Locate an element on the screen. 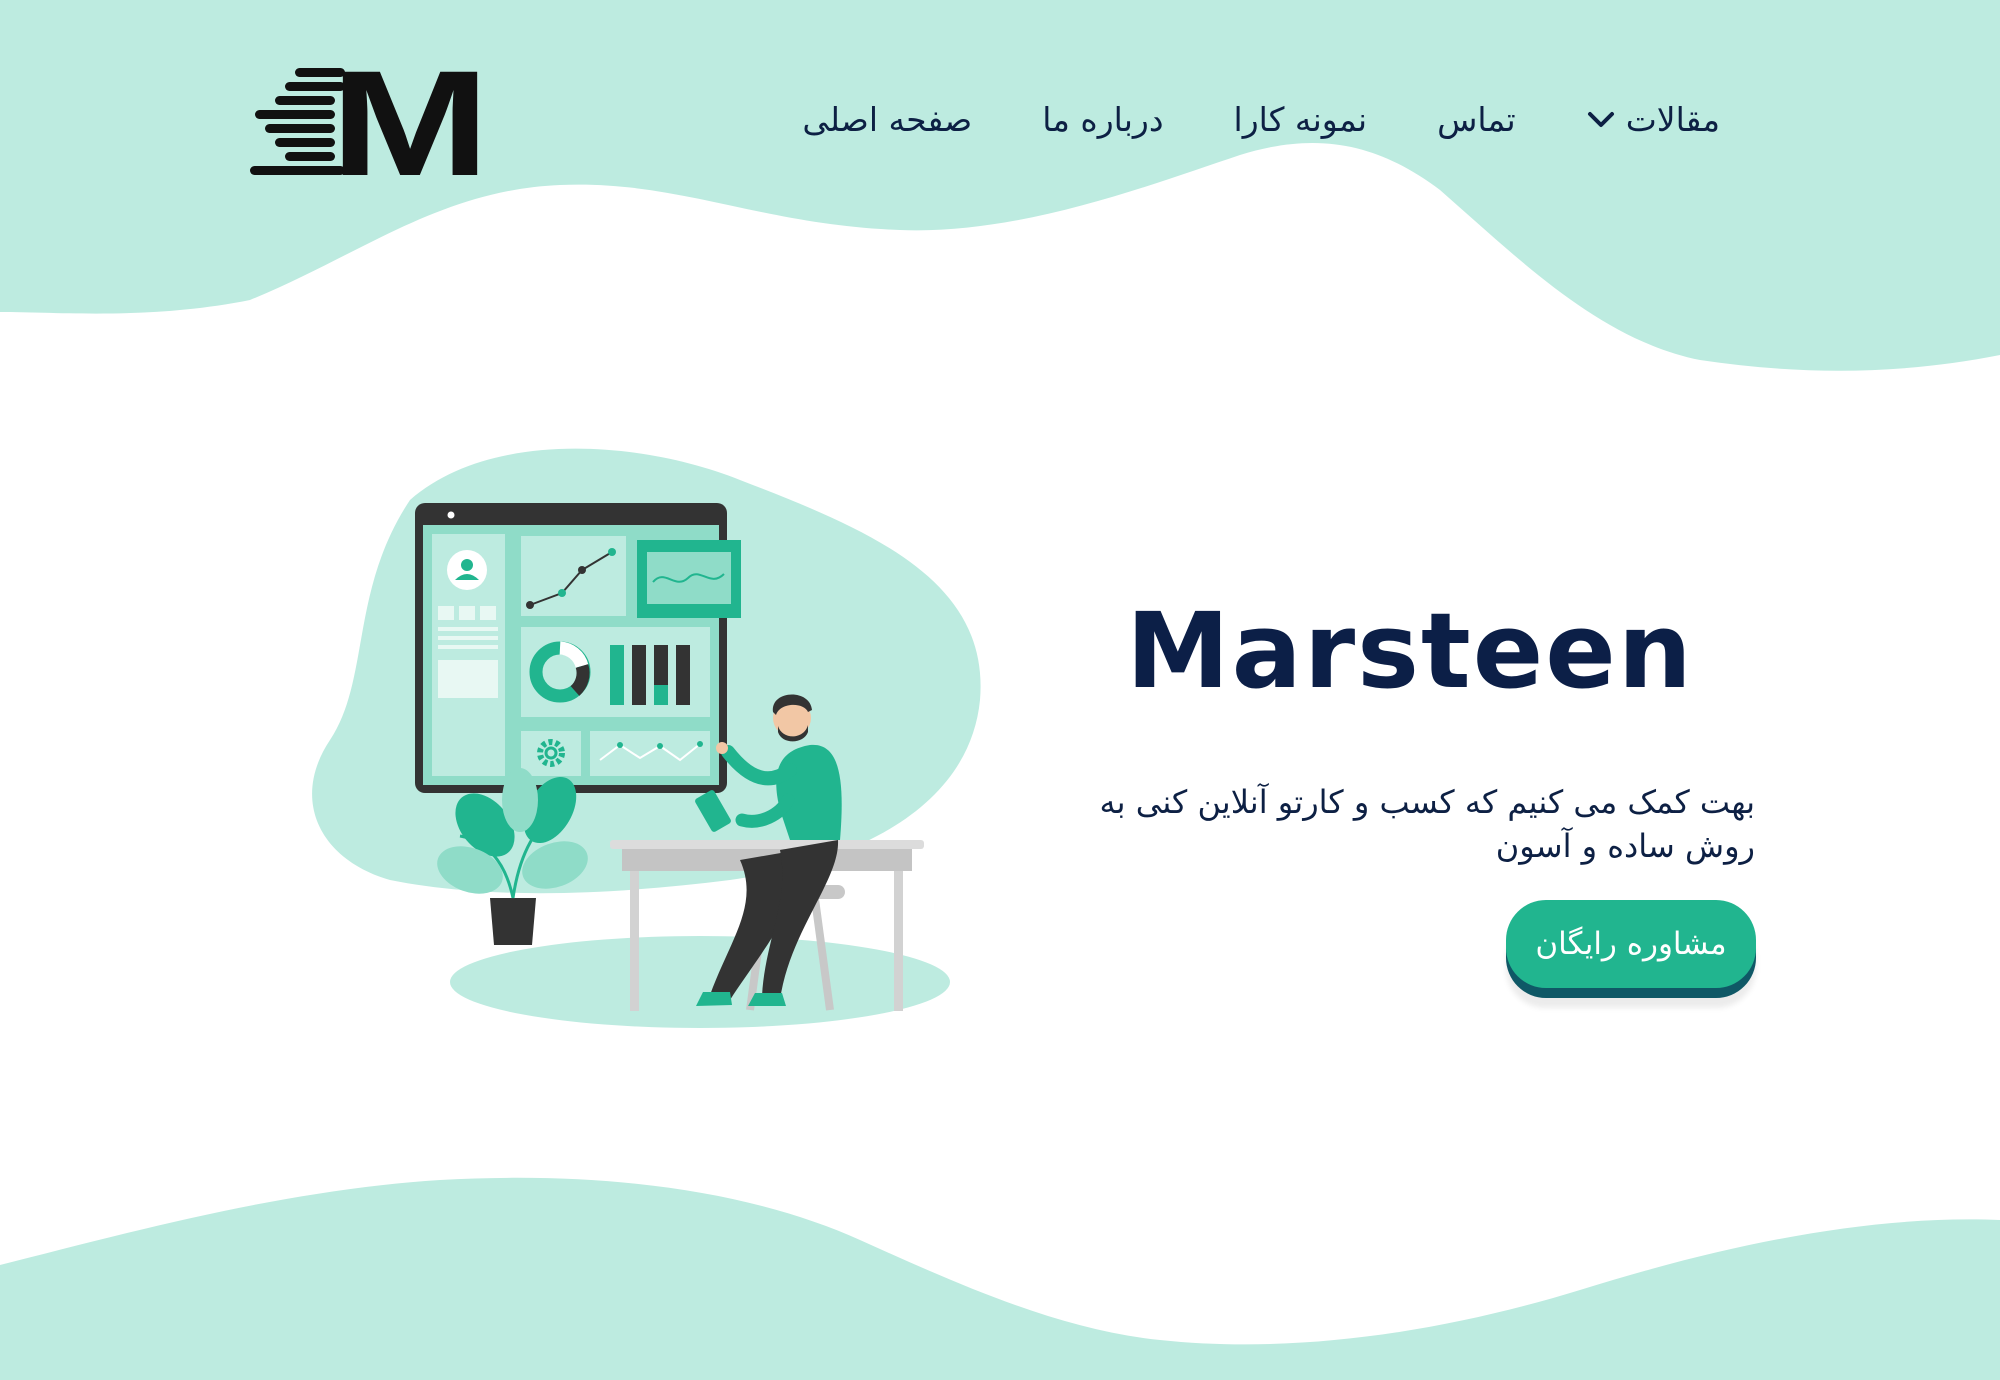 The width and height of the screenshot is (2000, 1380). nav-label: درباره ما is located at coordinates (1103, 119).